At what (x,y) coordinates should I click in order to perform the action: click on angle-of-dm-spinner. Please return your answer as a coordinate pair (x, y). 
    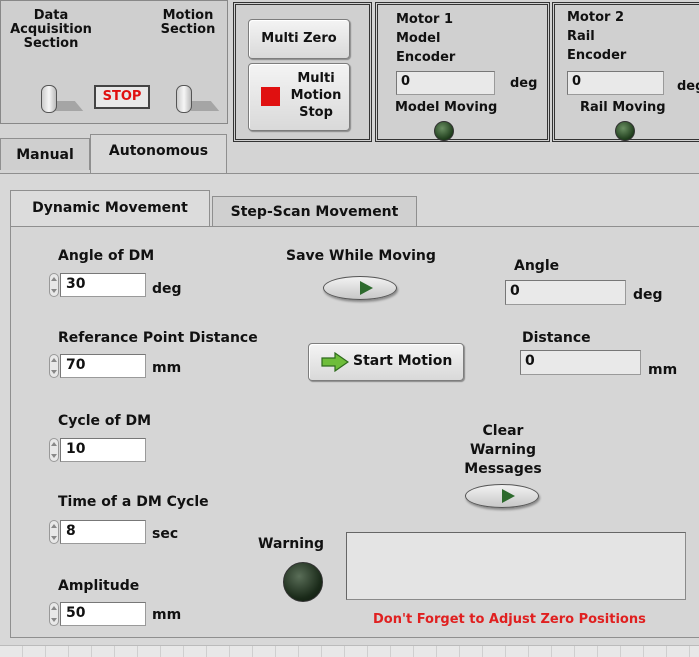
    Looking at the image, I should click on (54, 285).